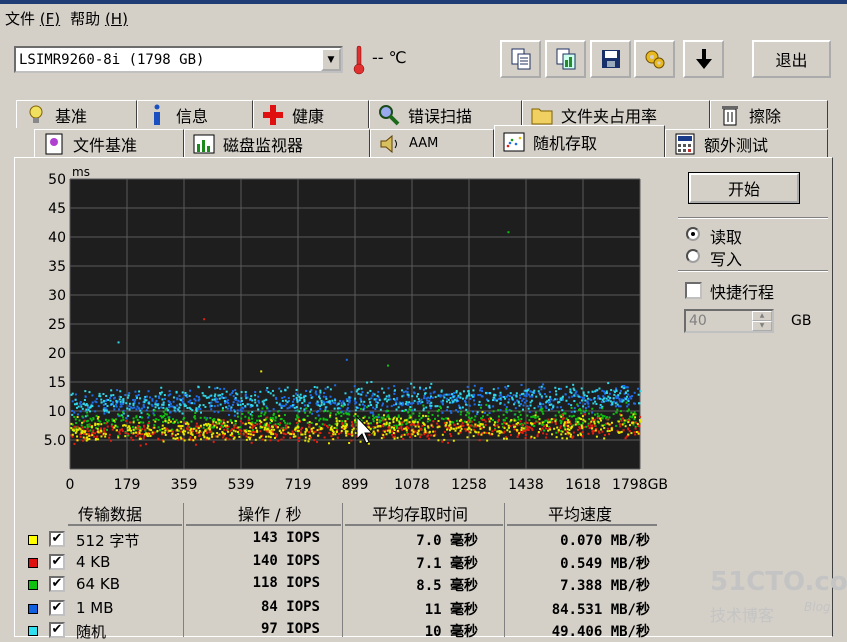 The height and width of the screenshot is (642, 847). I want to click on tab-file-benchmark: 文件基准, so click(109, 143).